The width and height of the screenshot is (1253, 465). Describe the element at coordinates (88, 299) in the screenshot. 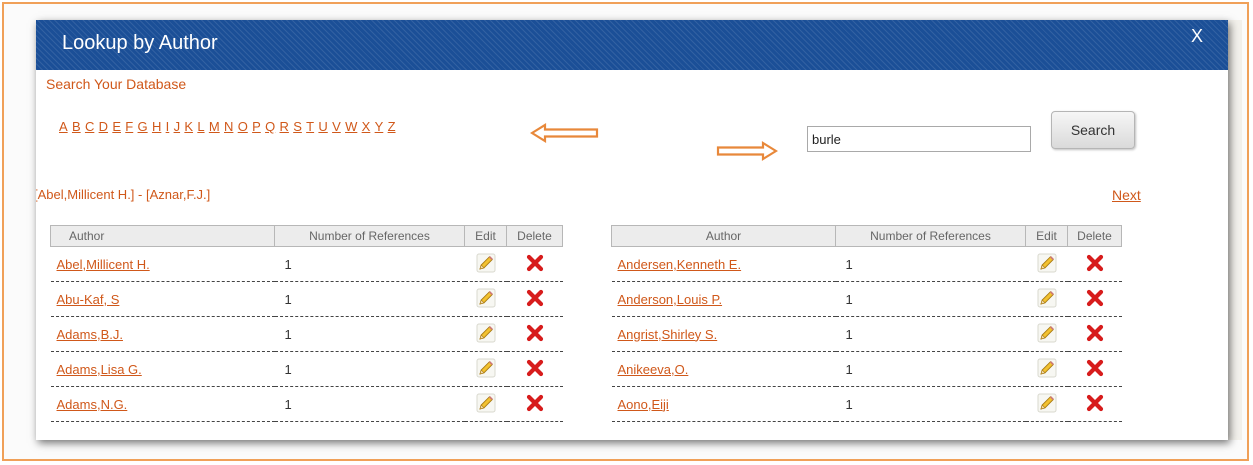

I see `author-link: Abu-Kaf, S` at that location.